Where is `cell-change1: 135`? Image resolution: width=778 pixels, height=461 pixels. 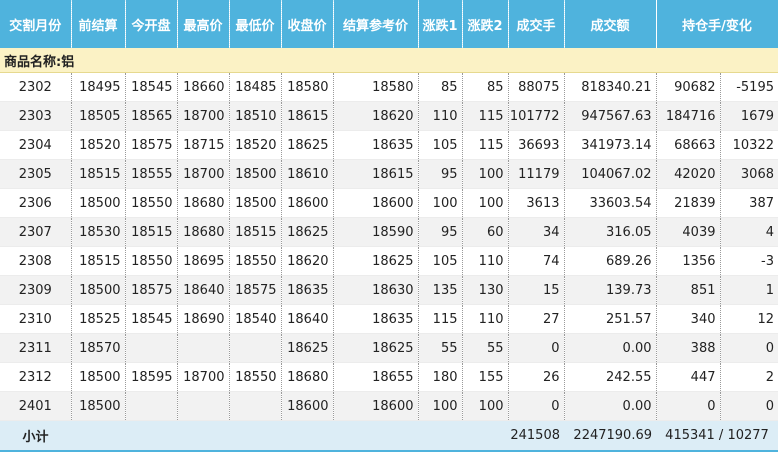
cell-change1: 135 is located at coordinates (440, 290).